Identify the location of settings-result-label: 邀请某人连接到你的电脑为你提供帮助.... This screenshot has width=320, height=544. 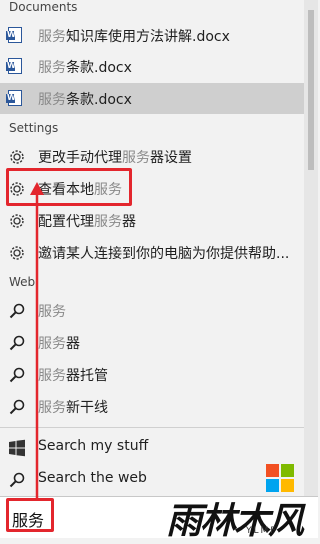
(164, 254).